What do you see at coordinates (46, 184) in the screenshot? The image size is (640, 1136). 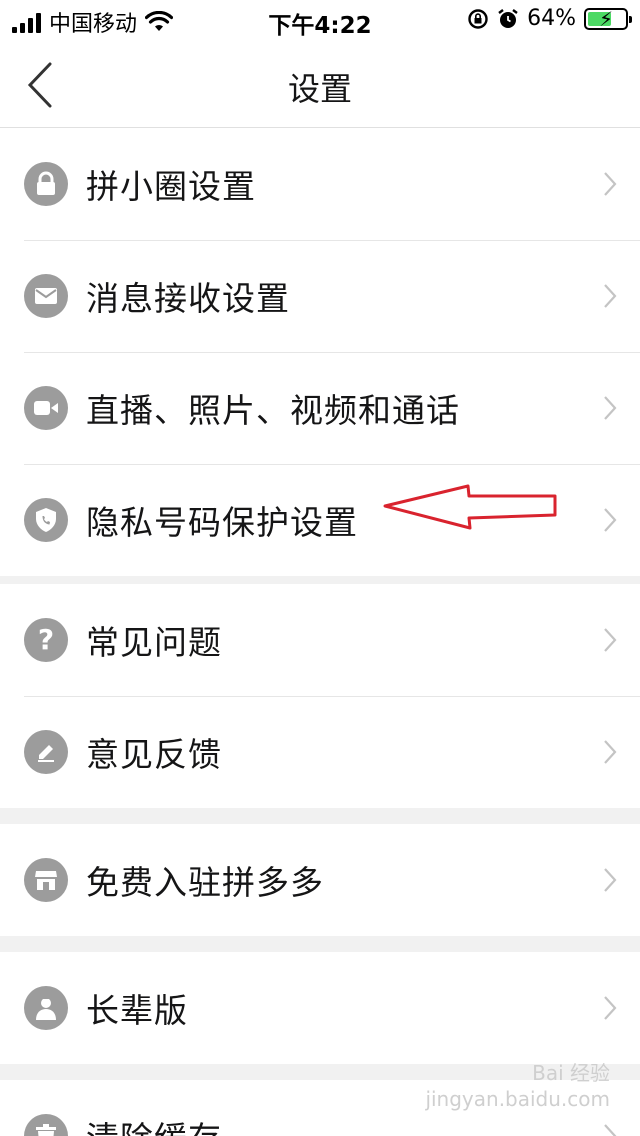 I see `lock-icon` at bounding box center [46, 184].